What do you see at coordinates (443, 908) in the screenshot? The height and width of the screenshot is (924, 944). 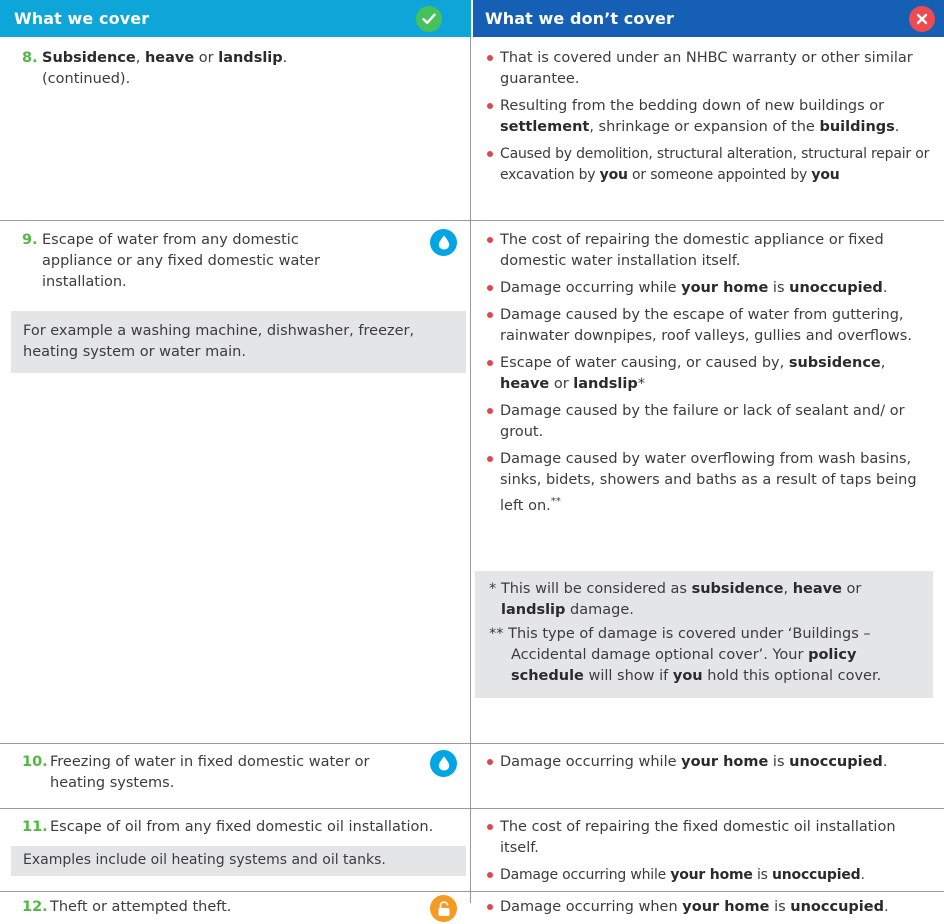 I see `padlock-icon` at bounding box center [443, 908].